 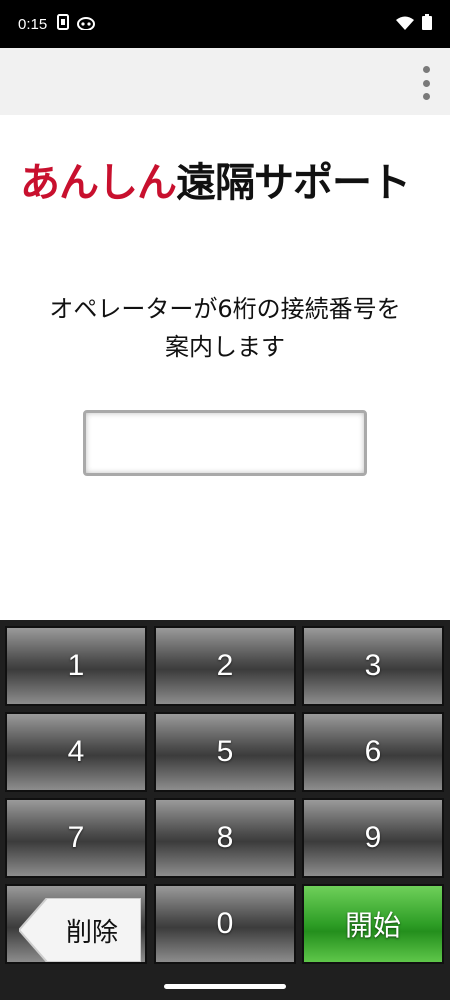 I want to click on key-3: 3, so click(x=373, y=666).